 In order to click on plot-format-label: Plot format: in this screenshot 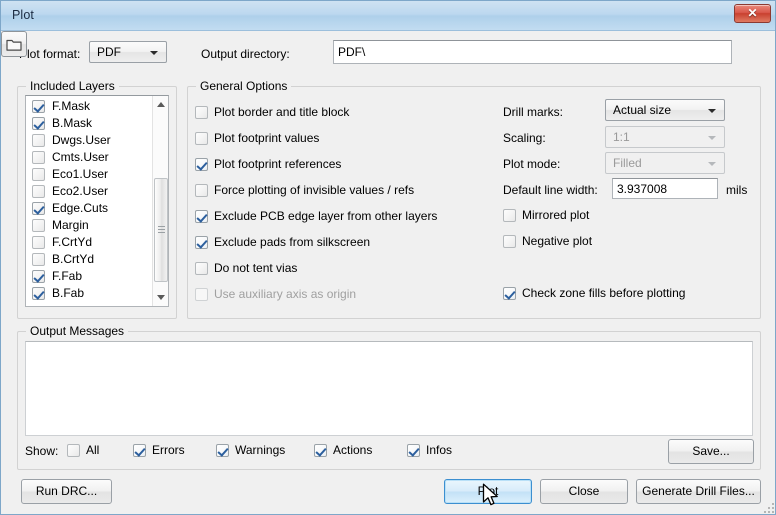, I will do `click(50, 54)`.